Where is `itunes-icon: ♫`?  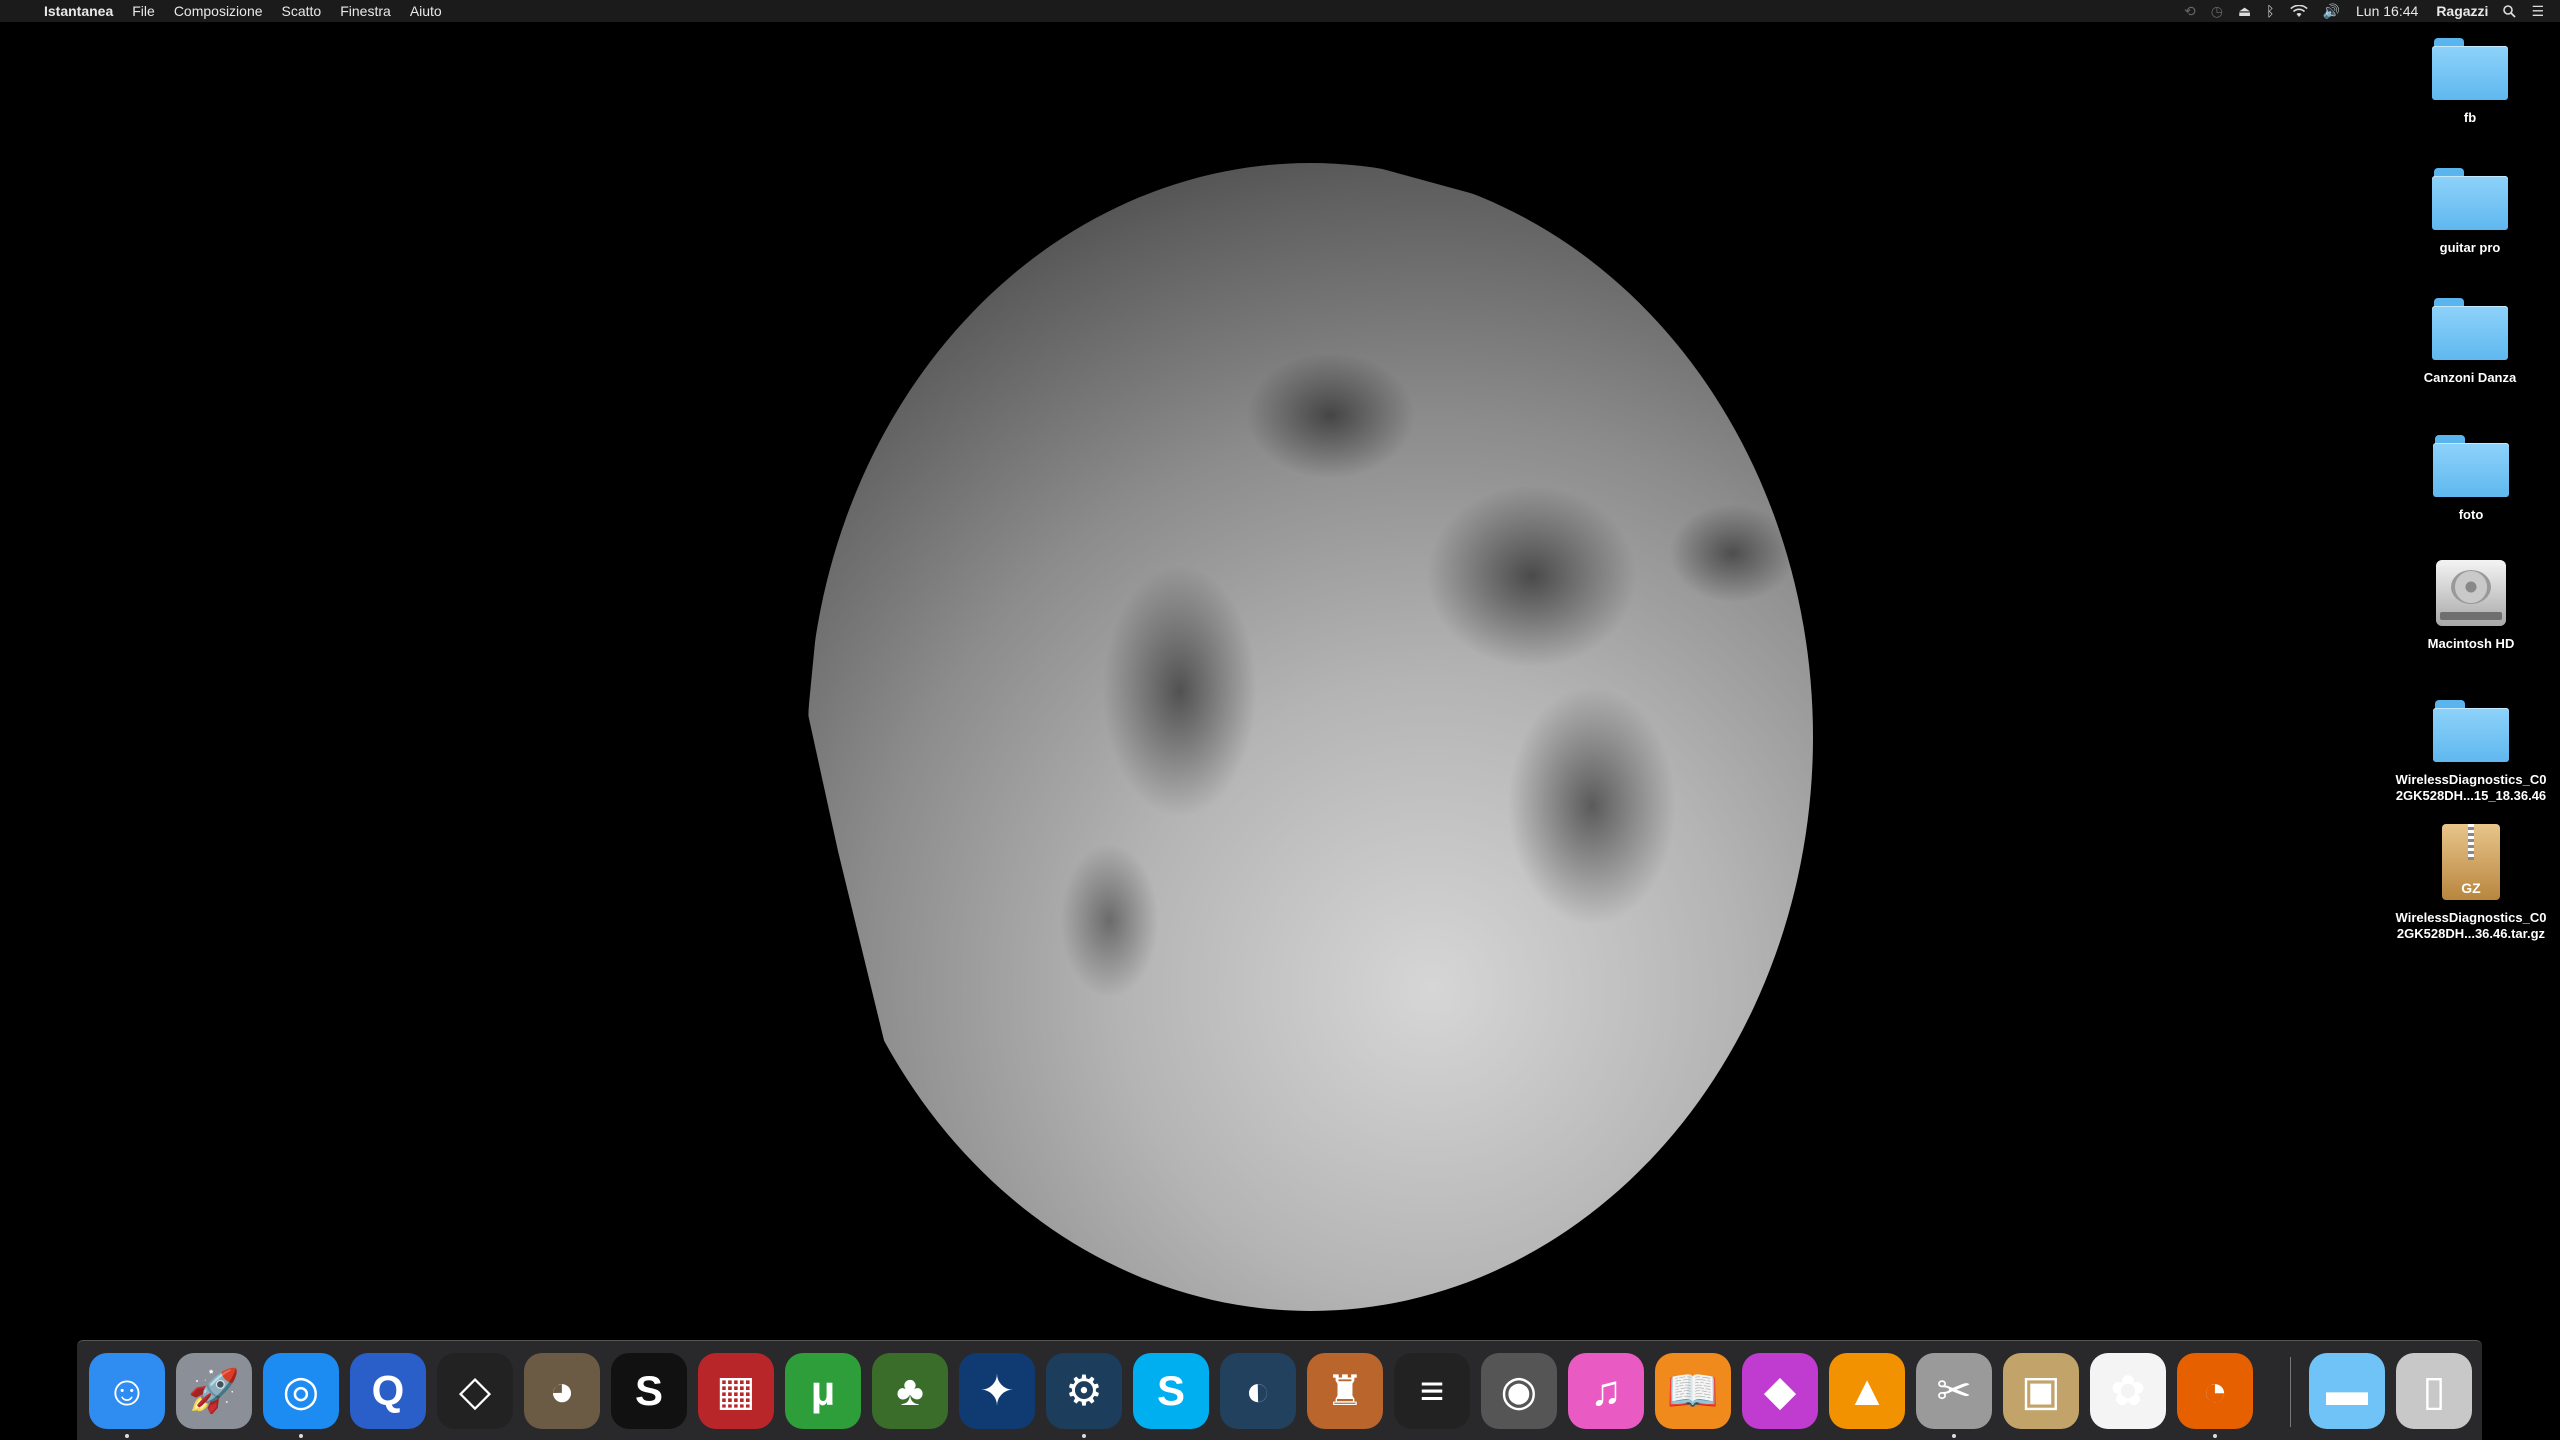 itunes-icon: ♫ is located at coordinates (1606, 1391).